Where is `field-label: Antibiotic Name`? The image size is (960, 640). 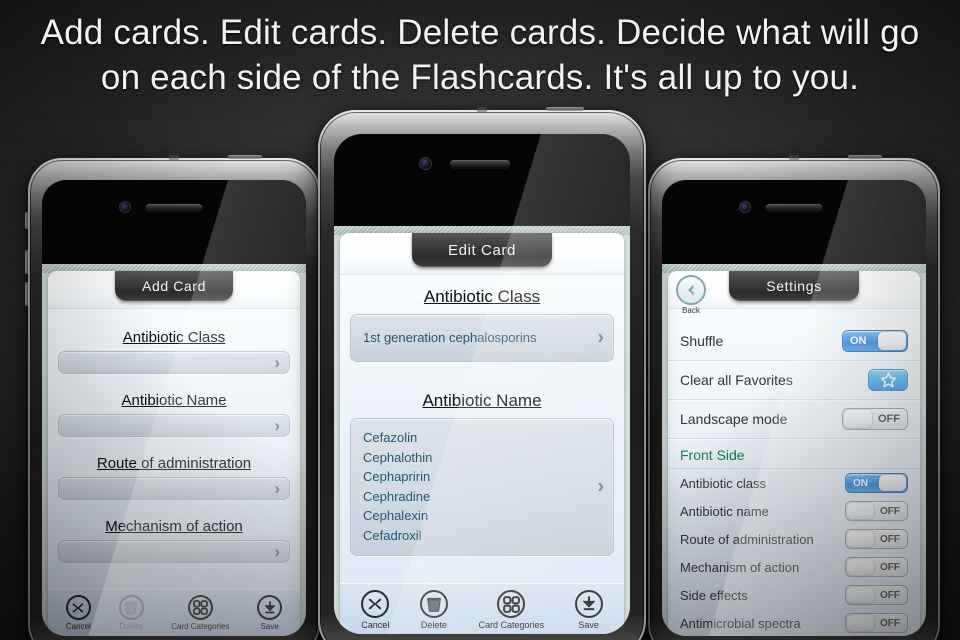
field-label: Antibiotic Name is located at coordinates (482, 400).